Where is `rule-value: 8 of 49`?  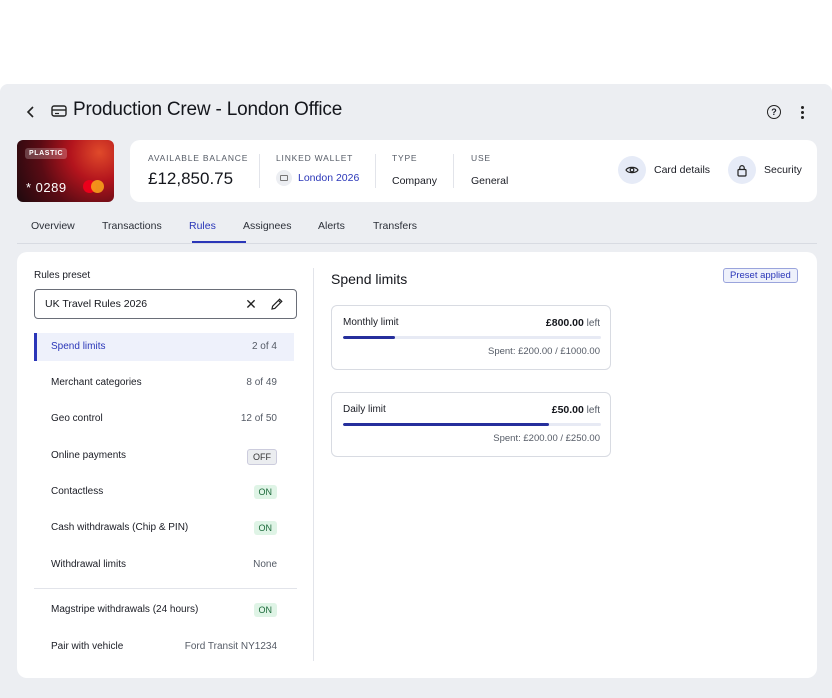
rule-value: 8 of 49 is located at coordinates (261, 382).